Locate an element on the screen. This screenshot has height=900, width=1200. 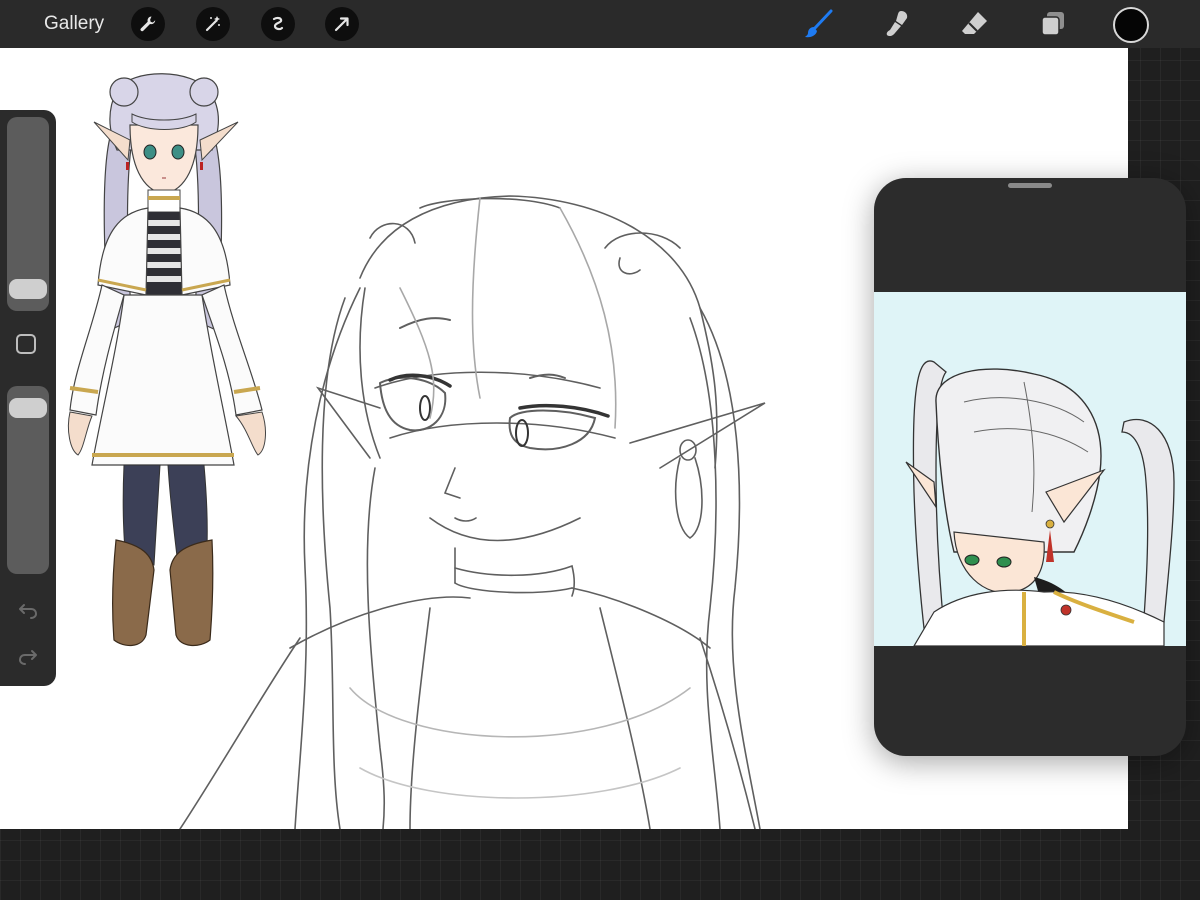
opacity-slider is located at coordinates (28, 480).